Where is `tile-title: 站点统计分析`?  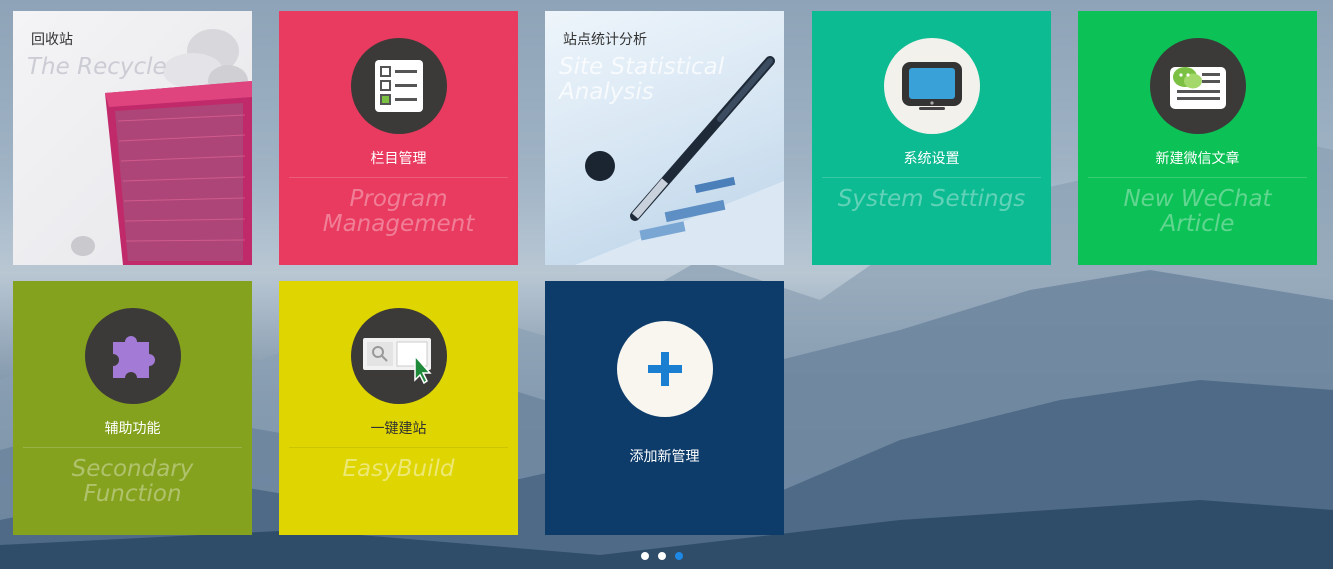
tile-title: 站点统计分析 is located at coordinates (605, 40).